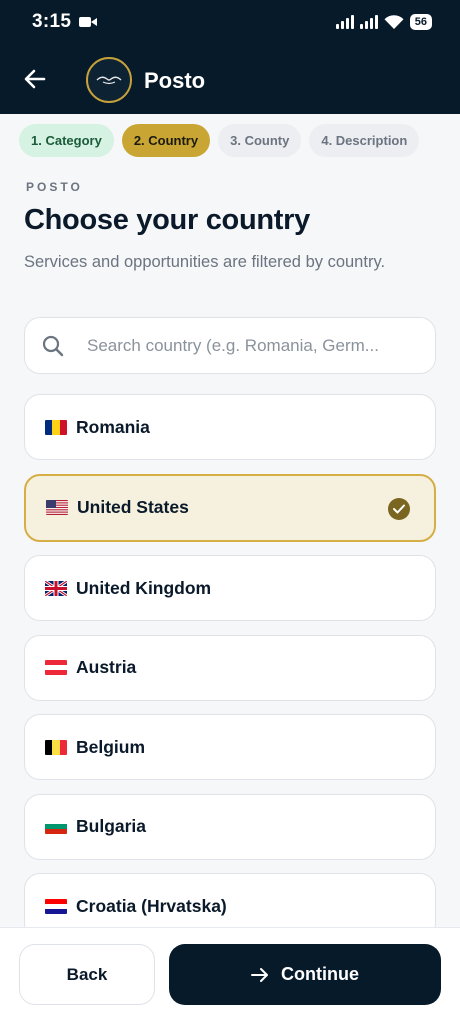  Describe the element at coordinates (232, 22) in the screenshot. I see `status-bar: 3:15 56` at that location.